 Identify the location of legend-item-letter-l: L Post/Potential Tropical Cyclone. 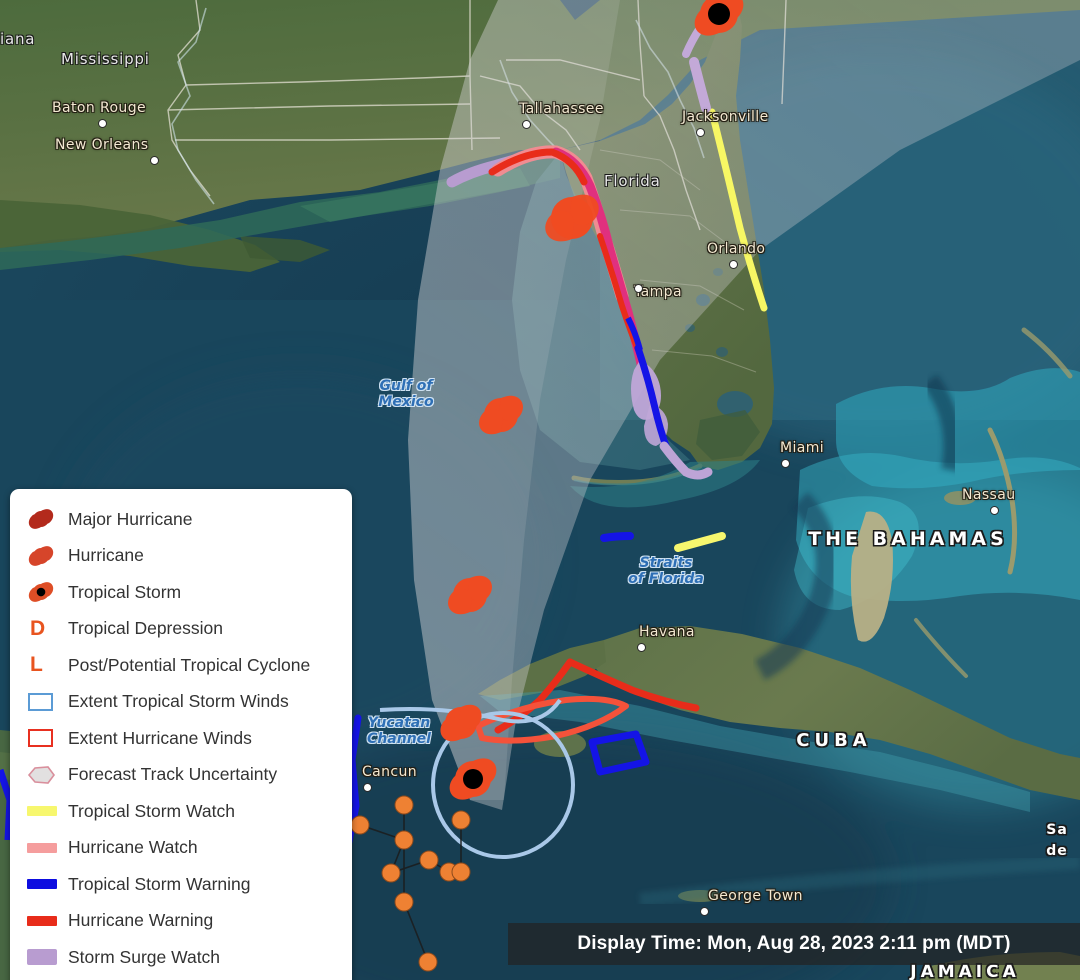
(181, 665).